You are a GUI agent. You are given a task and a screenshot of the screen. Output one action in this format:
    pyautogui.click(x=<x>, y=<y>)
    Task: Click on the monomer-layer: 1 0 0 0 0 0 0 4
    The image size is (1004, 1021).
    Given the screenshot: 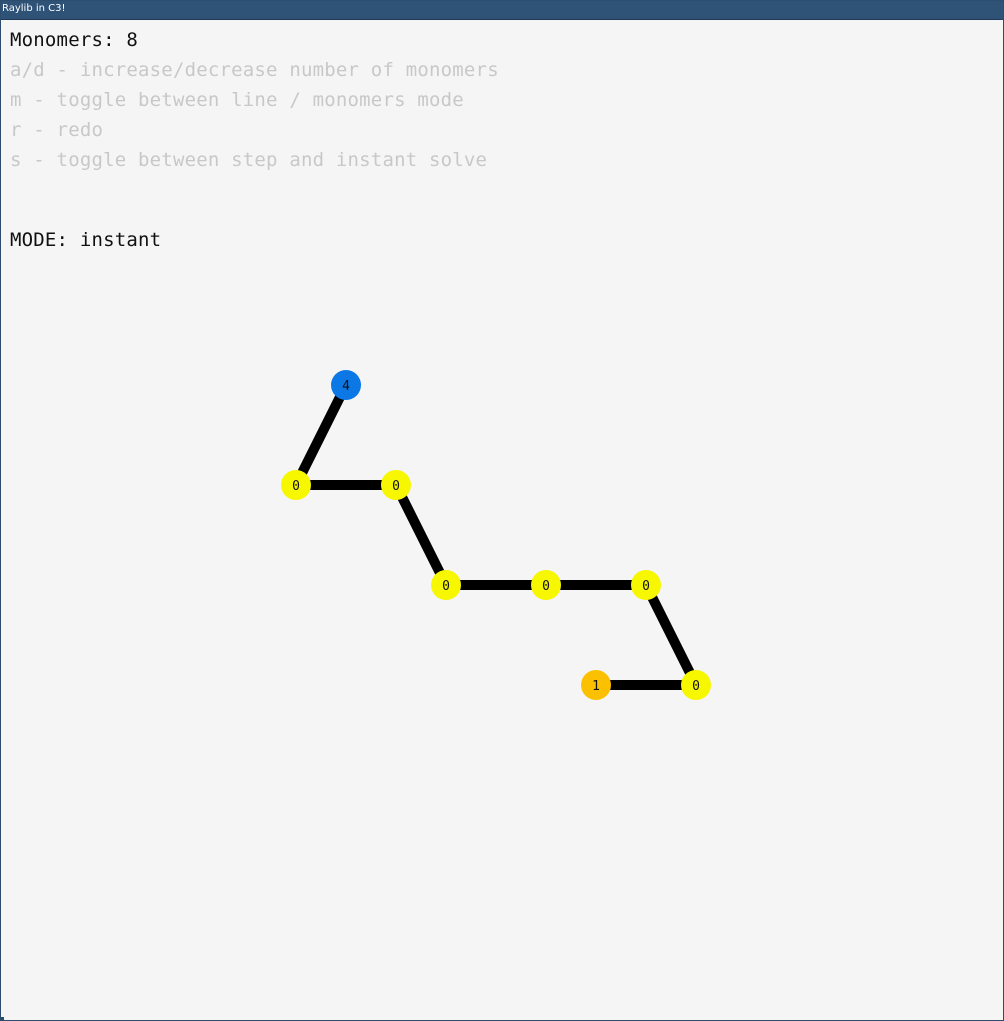 What is the action you would take?
    pyautogui.click(x=496, y=535)
    